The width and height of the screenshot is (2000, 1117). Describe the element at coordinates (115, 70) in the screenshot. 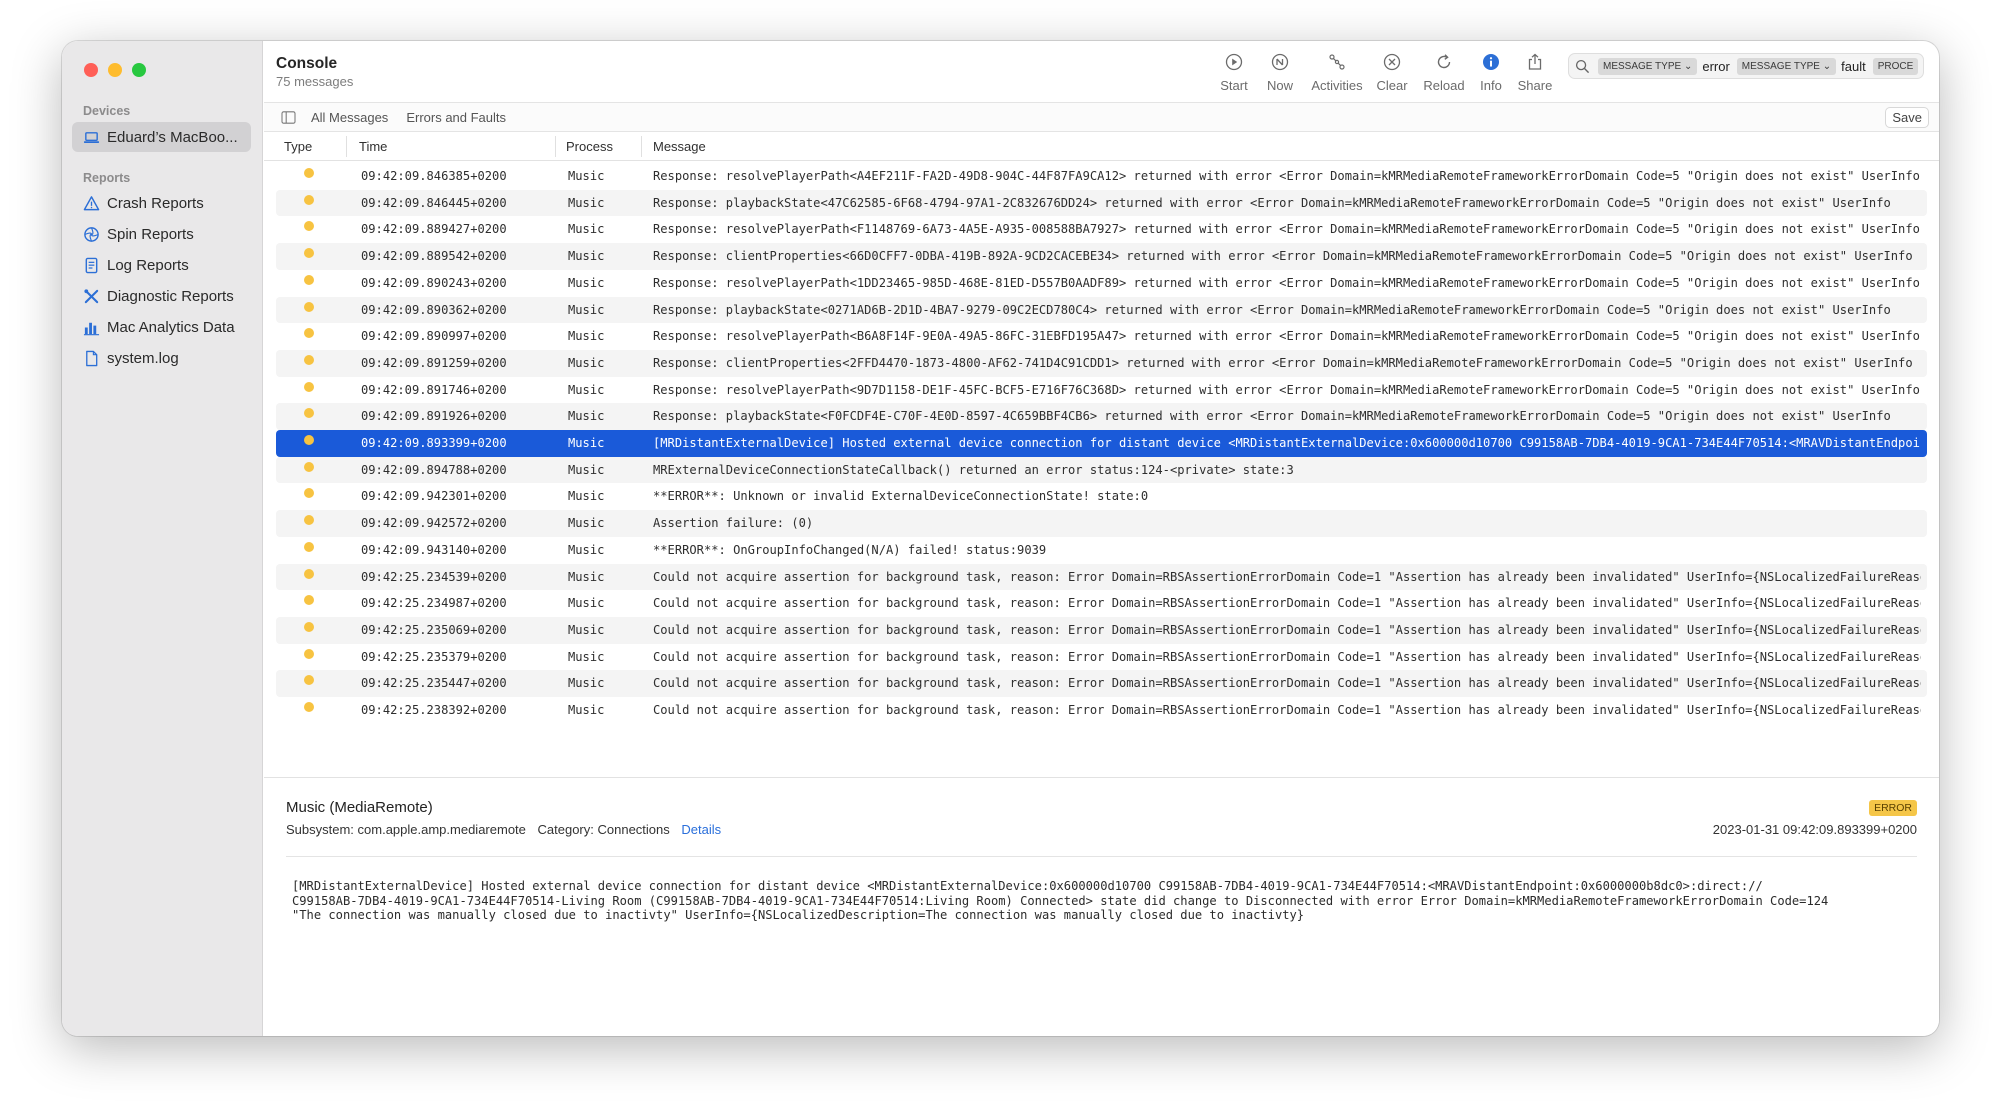

I see `minimize-window-button` at that location.